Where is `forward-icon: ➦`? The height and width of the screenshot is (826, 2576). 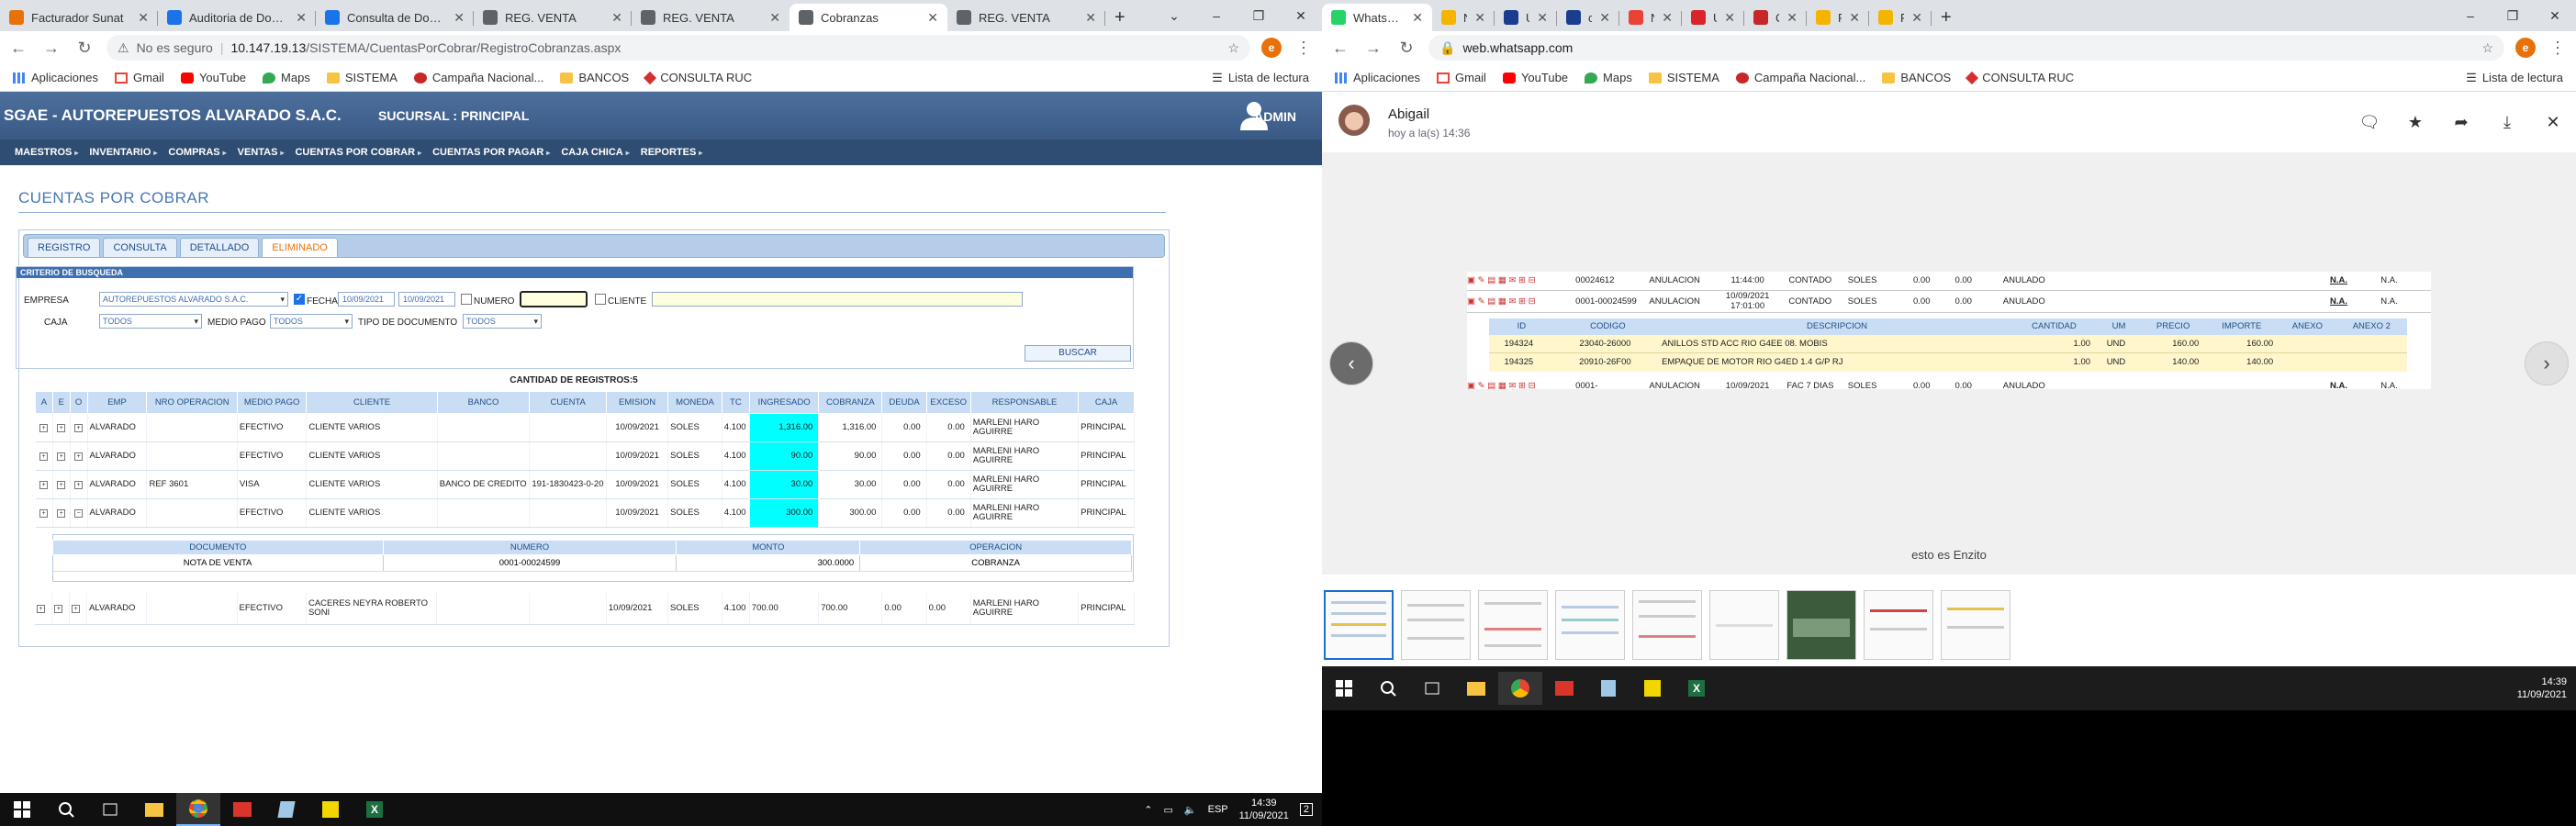 forward-icon: ➦ is located at coordinates (2461, 122).